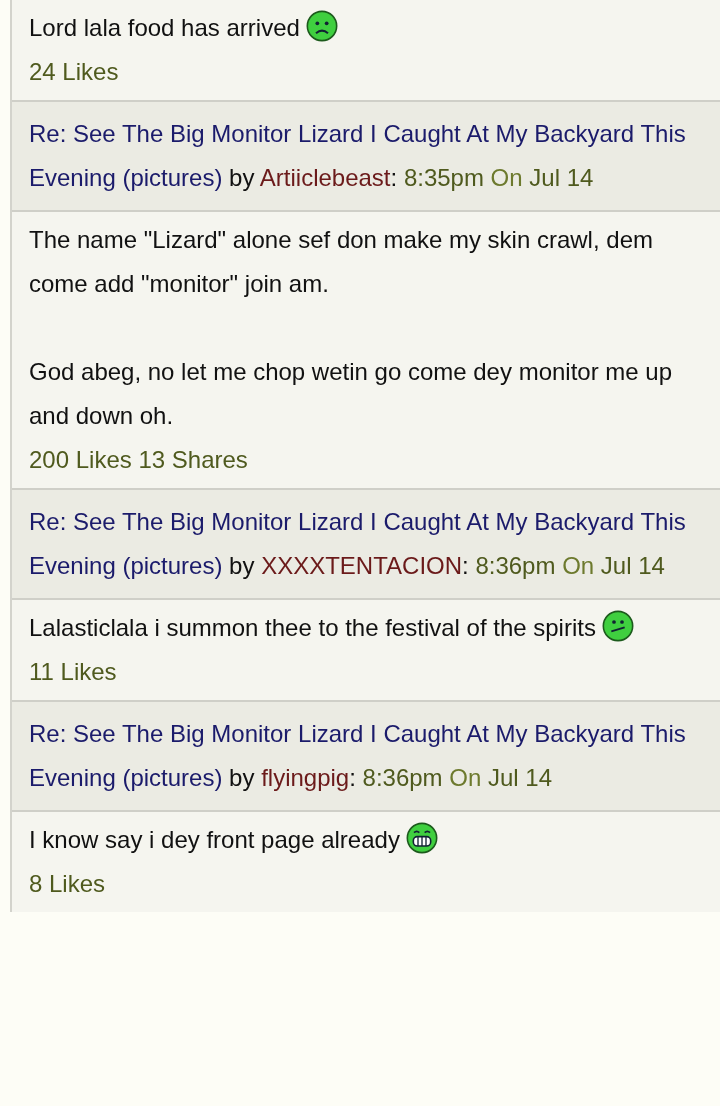  What do you see at coordinates (617, 626) in the screenshot?
I see `smirk-face-icon` at bounding box center [617, 626].